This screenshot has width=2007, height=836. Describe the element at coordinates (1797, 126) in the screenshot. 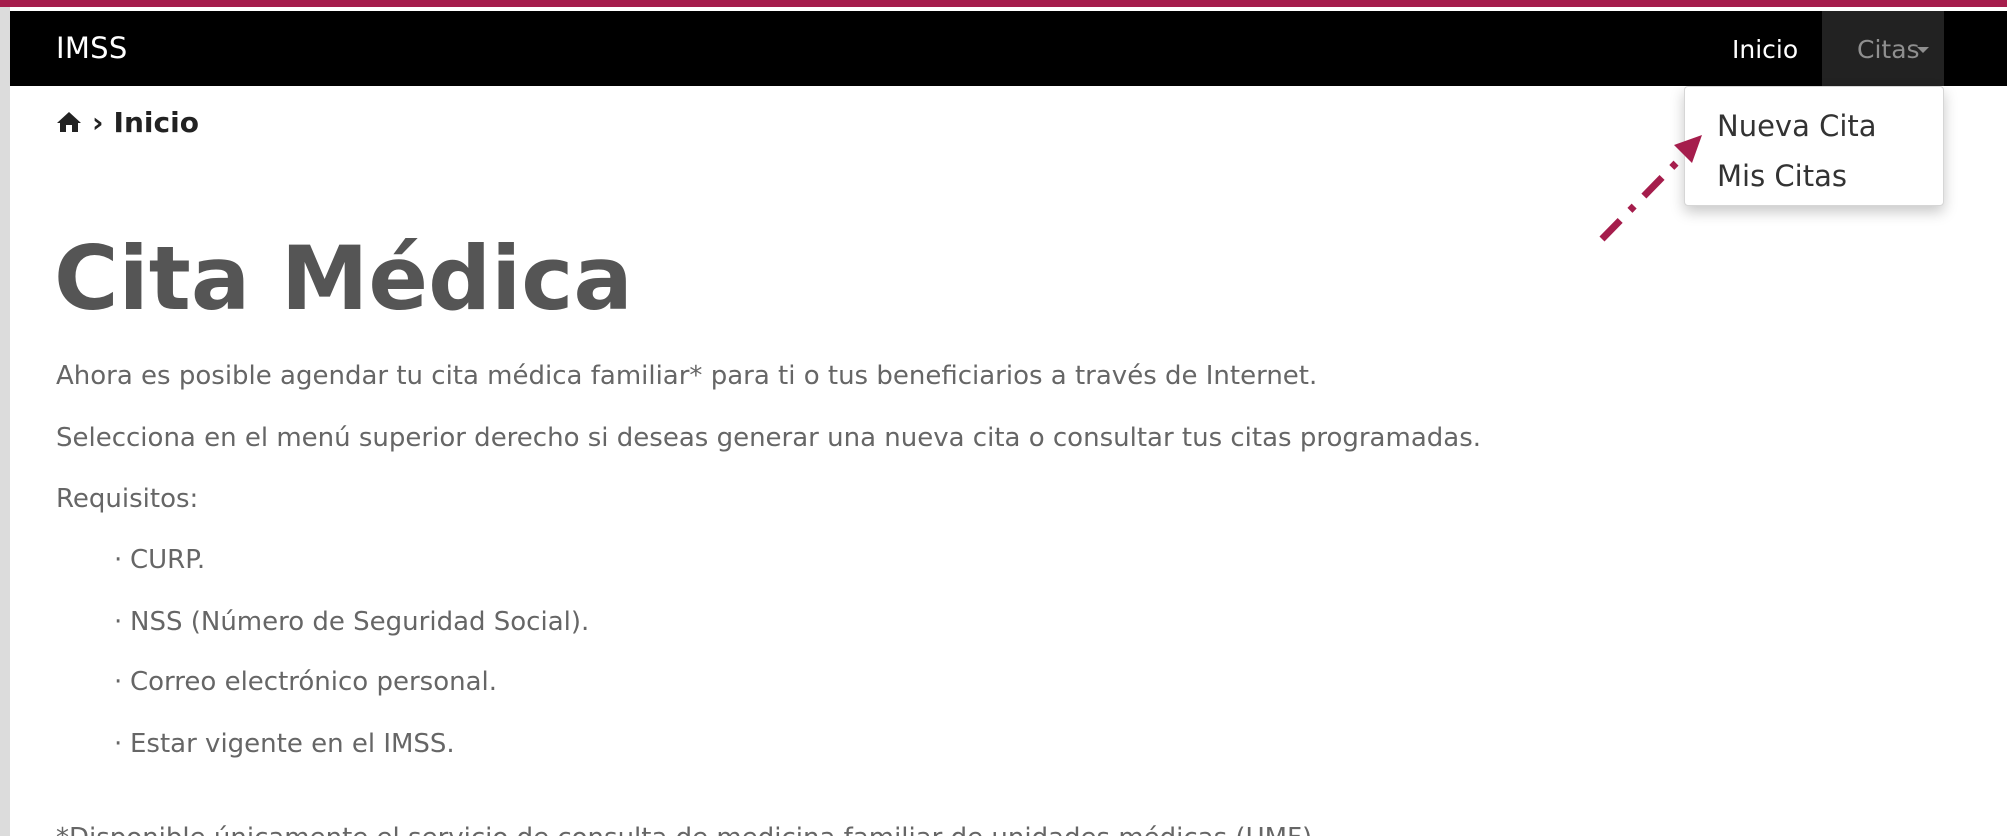

I see `menu-item-nueva-cita: Nueva Cita` at that location.